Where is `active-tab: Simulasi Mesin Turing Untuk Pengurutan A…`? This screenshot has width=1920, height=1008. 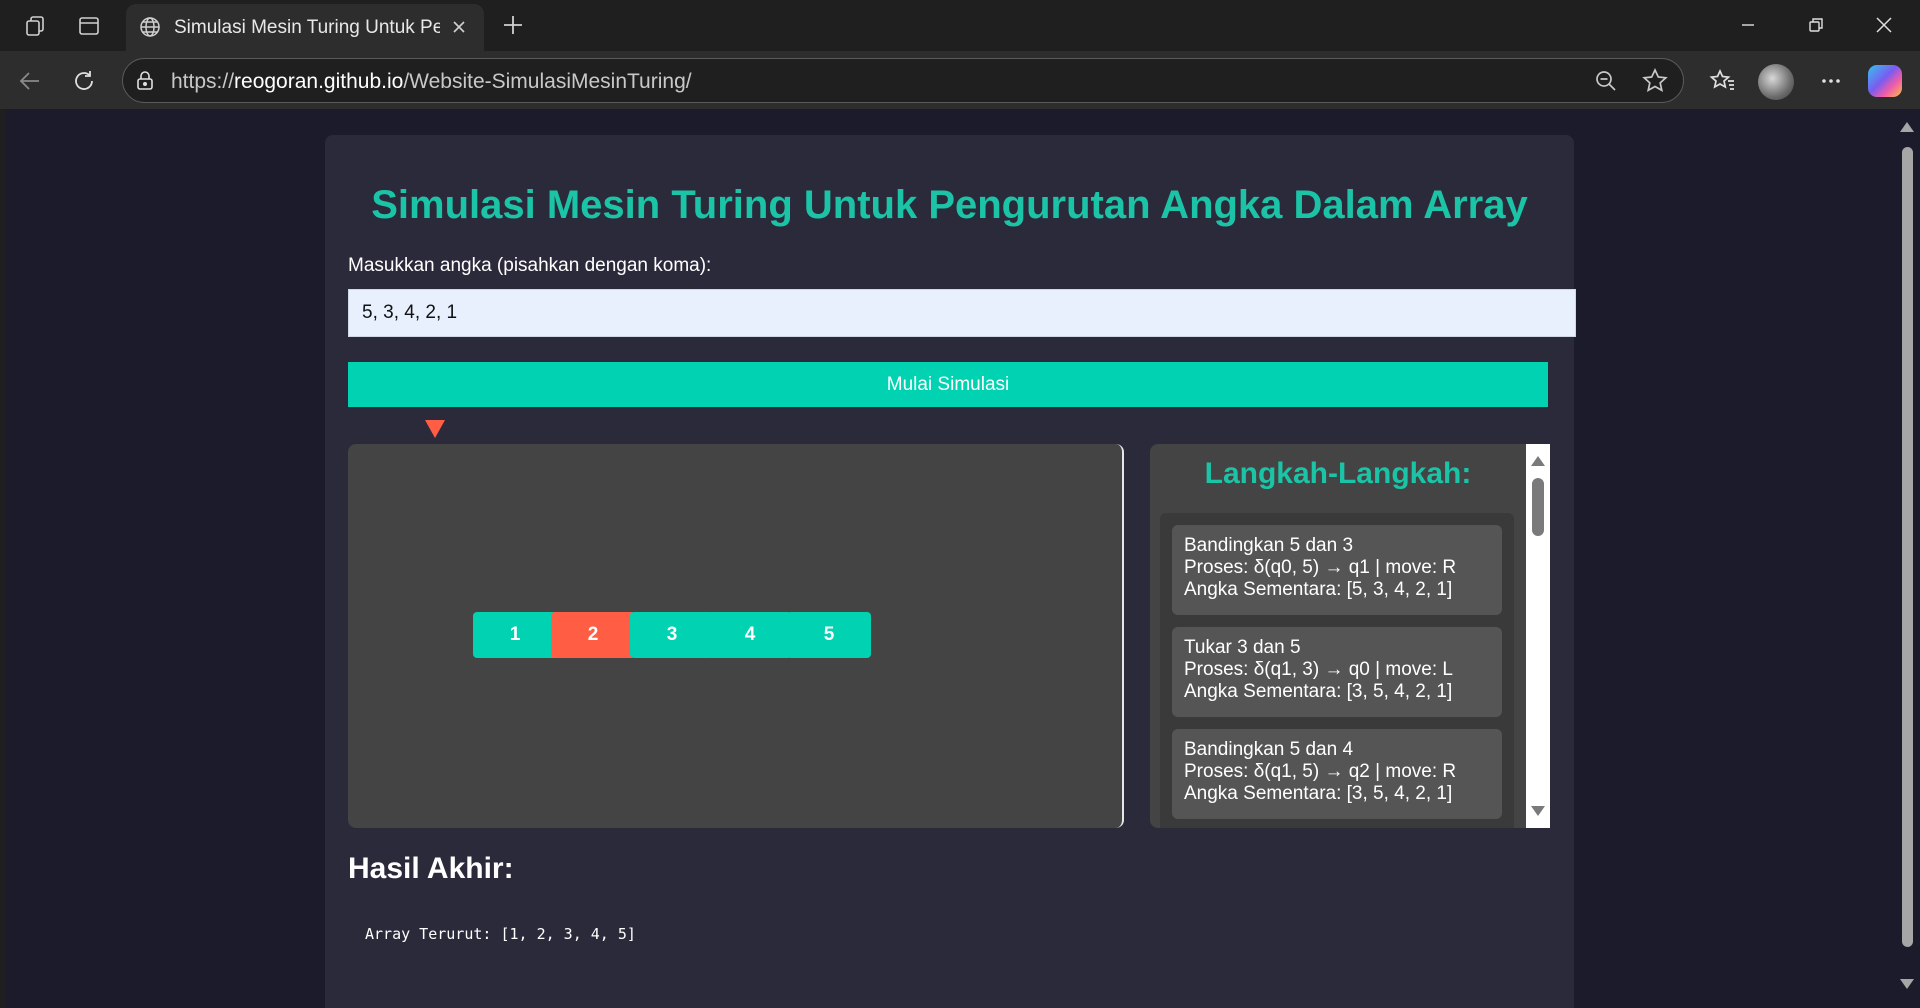 active-tab: Simulasi Mesin Turing Untuk Pengurutan A… is located at coordinates (305, 27).